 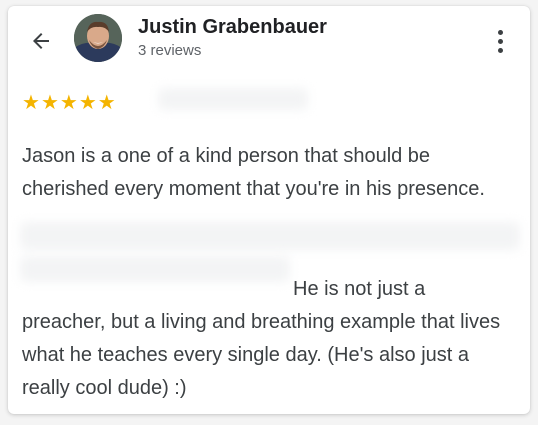 I want to click on star-rating: ★ ★ ★ ★ ★, so click(x=69, y=102).